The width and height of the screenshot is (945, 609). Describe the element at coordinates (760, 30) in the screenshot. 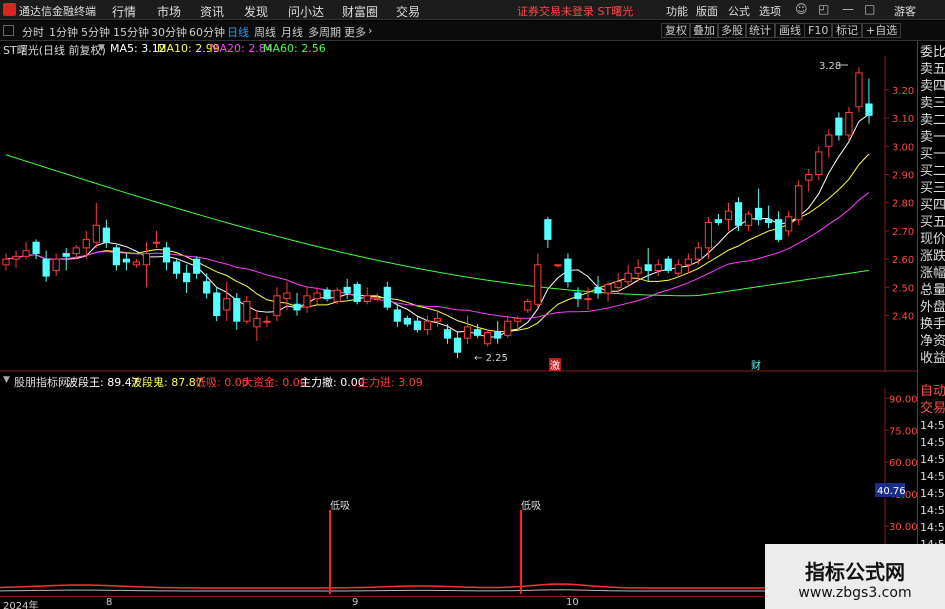

I see `tongji-button: 统计` at that location.